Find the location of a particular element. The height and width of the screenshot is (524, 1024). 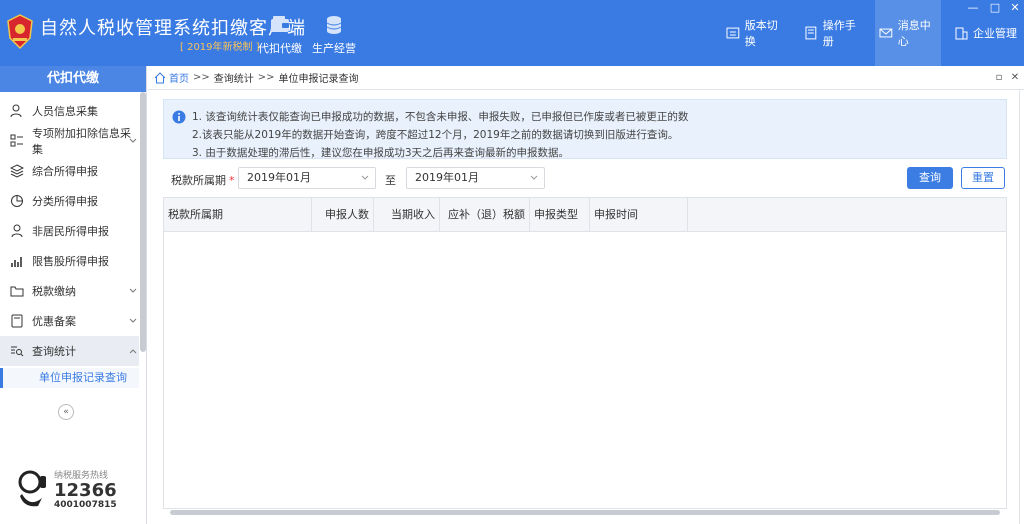

pane-restore-button: ▫ is located at coordinates (999, 78).